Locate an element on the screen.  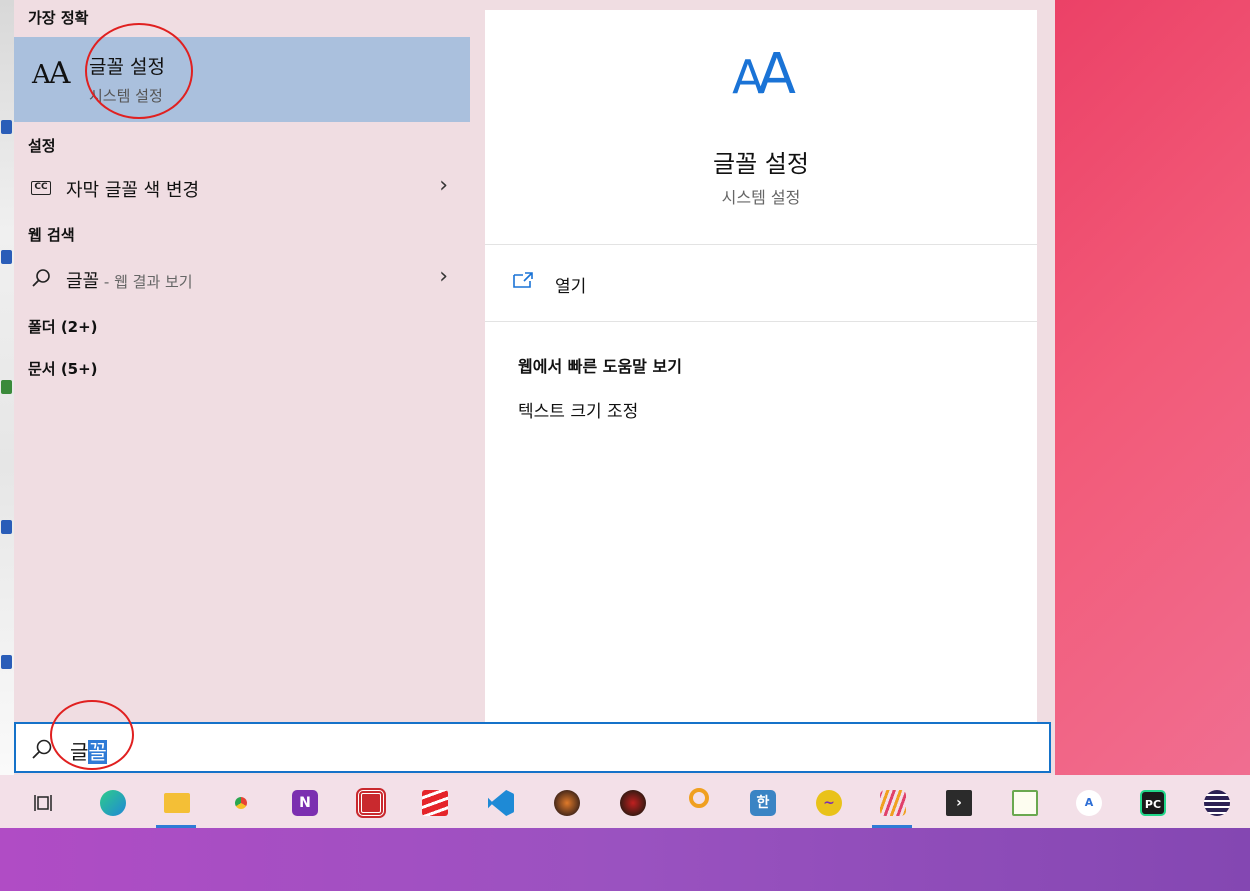
folders-header: 폴더 (2+) is located at coordinates (63, 326).